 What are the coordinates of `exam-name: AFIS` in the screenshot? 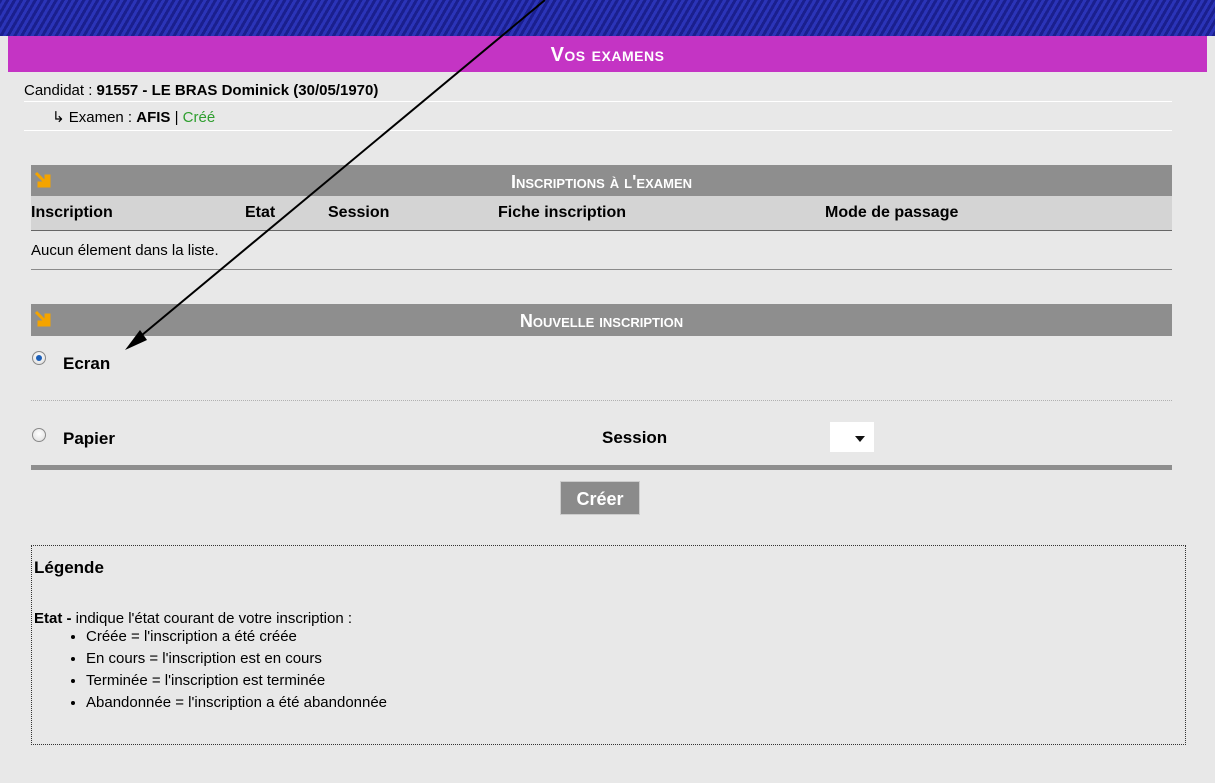 It's located at (153, 117).